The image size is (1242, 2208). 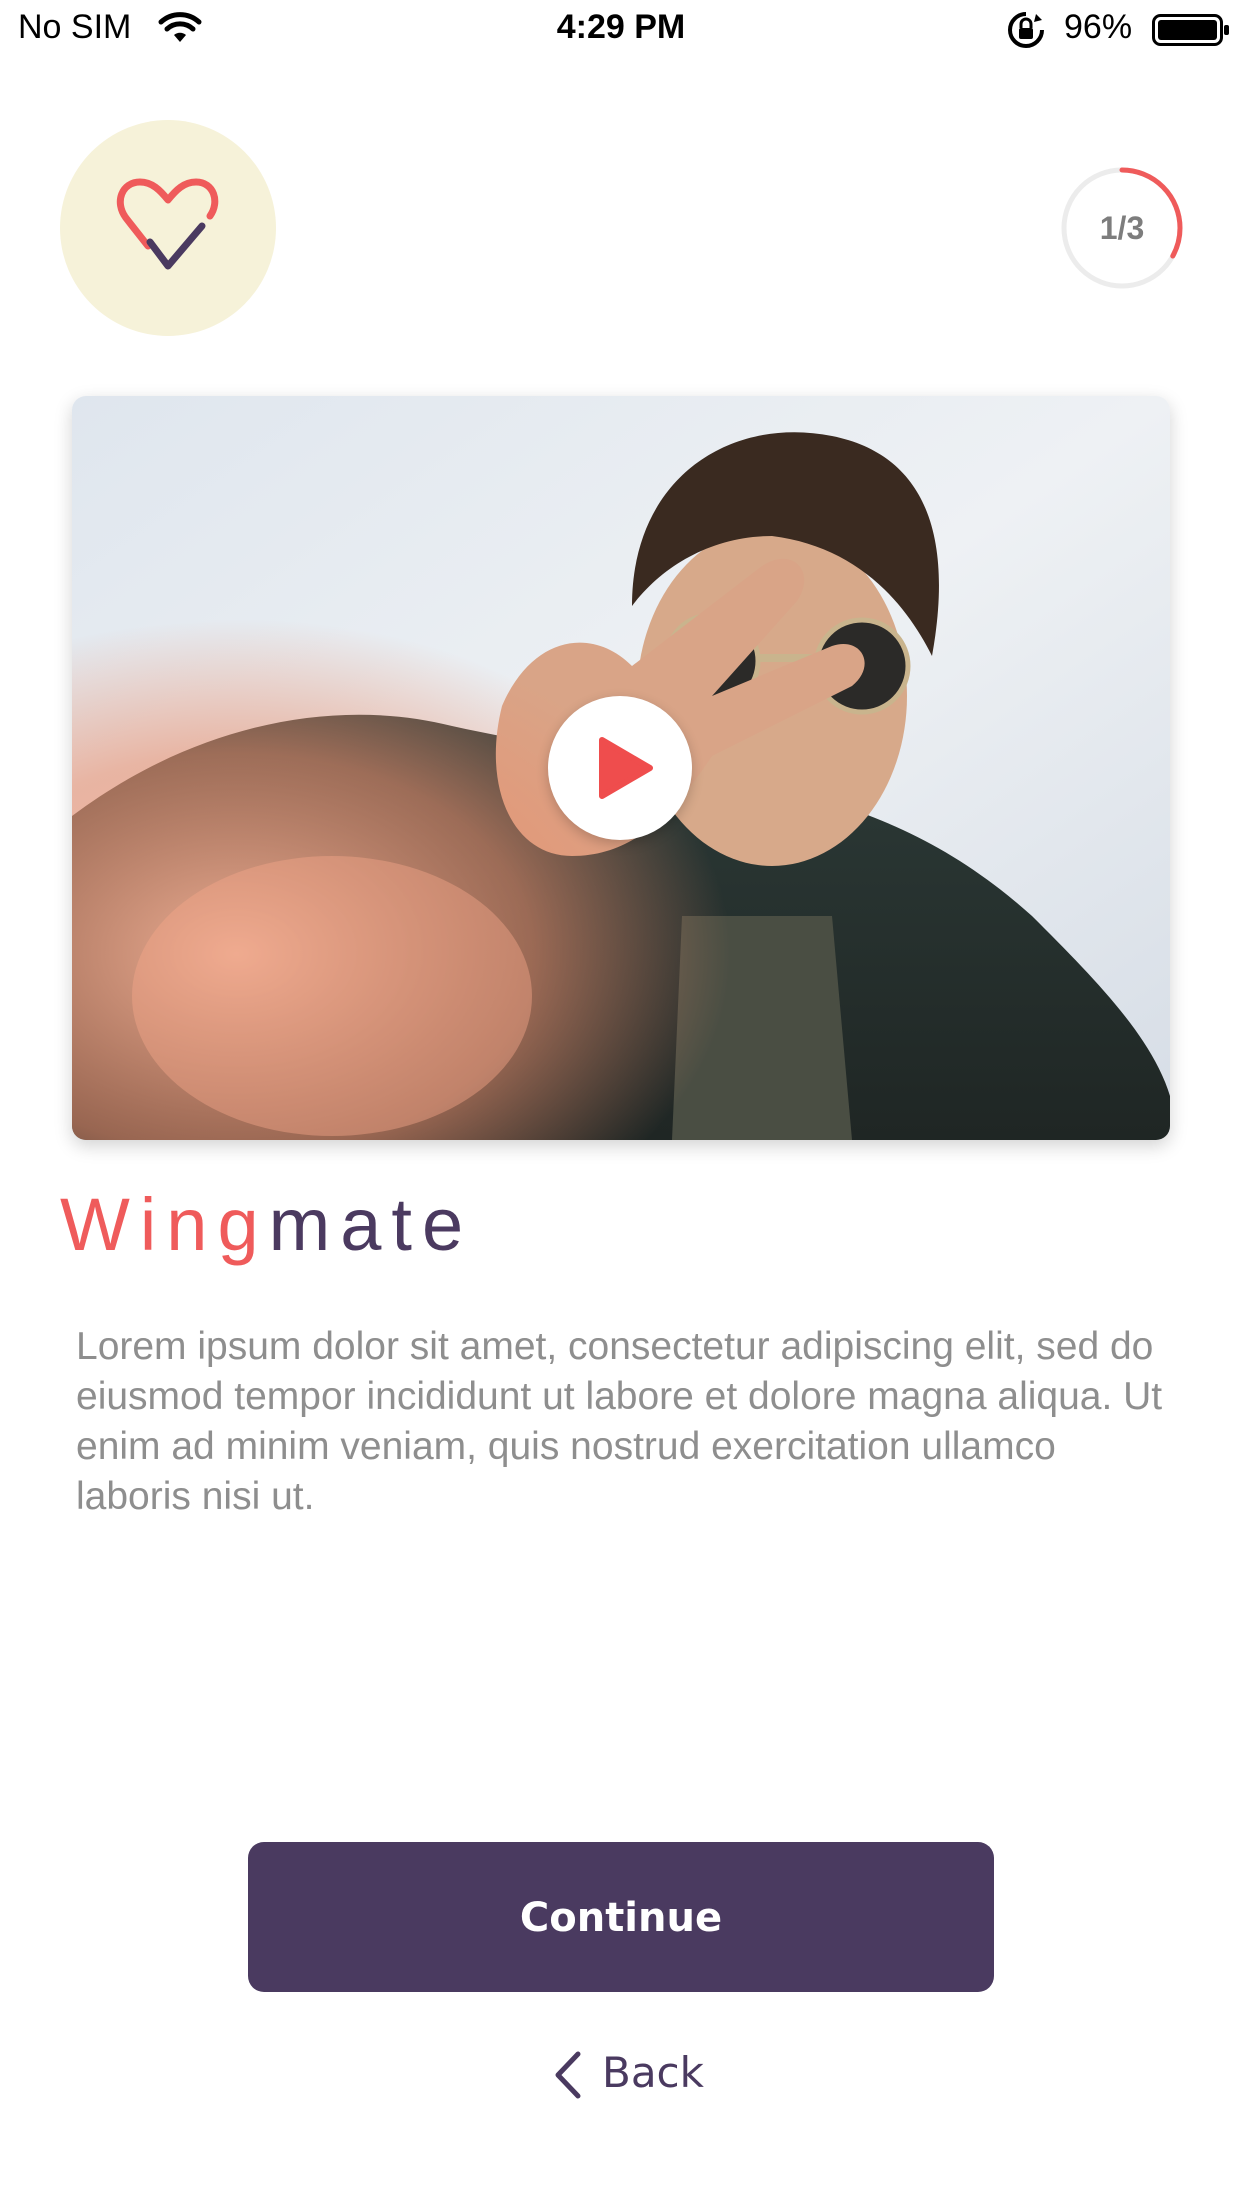 I want to click on chevron-left-icon, so click(x=568, y=2075).